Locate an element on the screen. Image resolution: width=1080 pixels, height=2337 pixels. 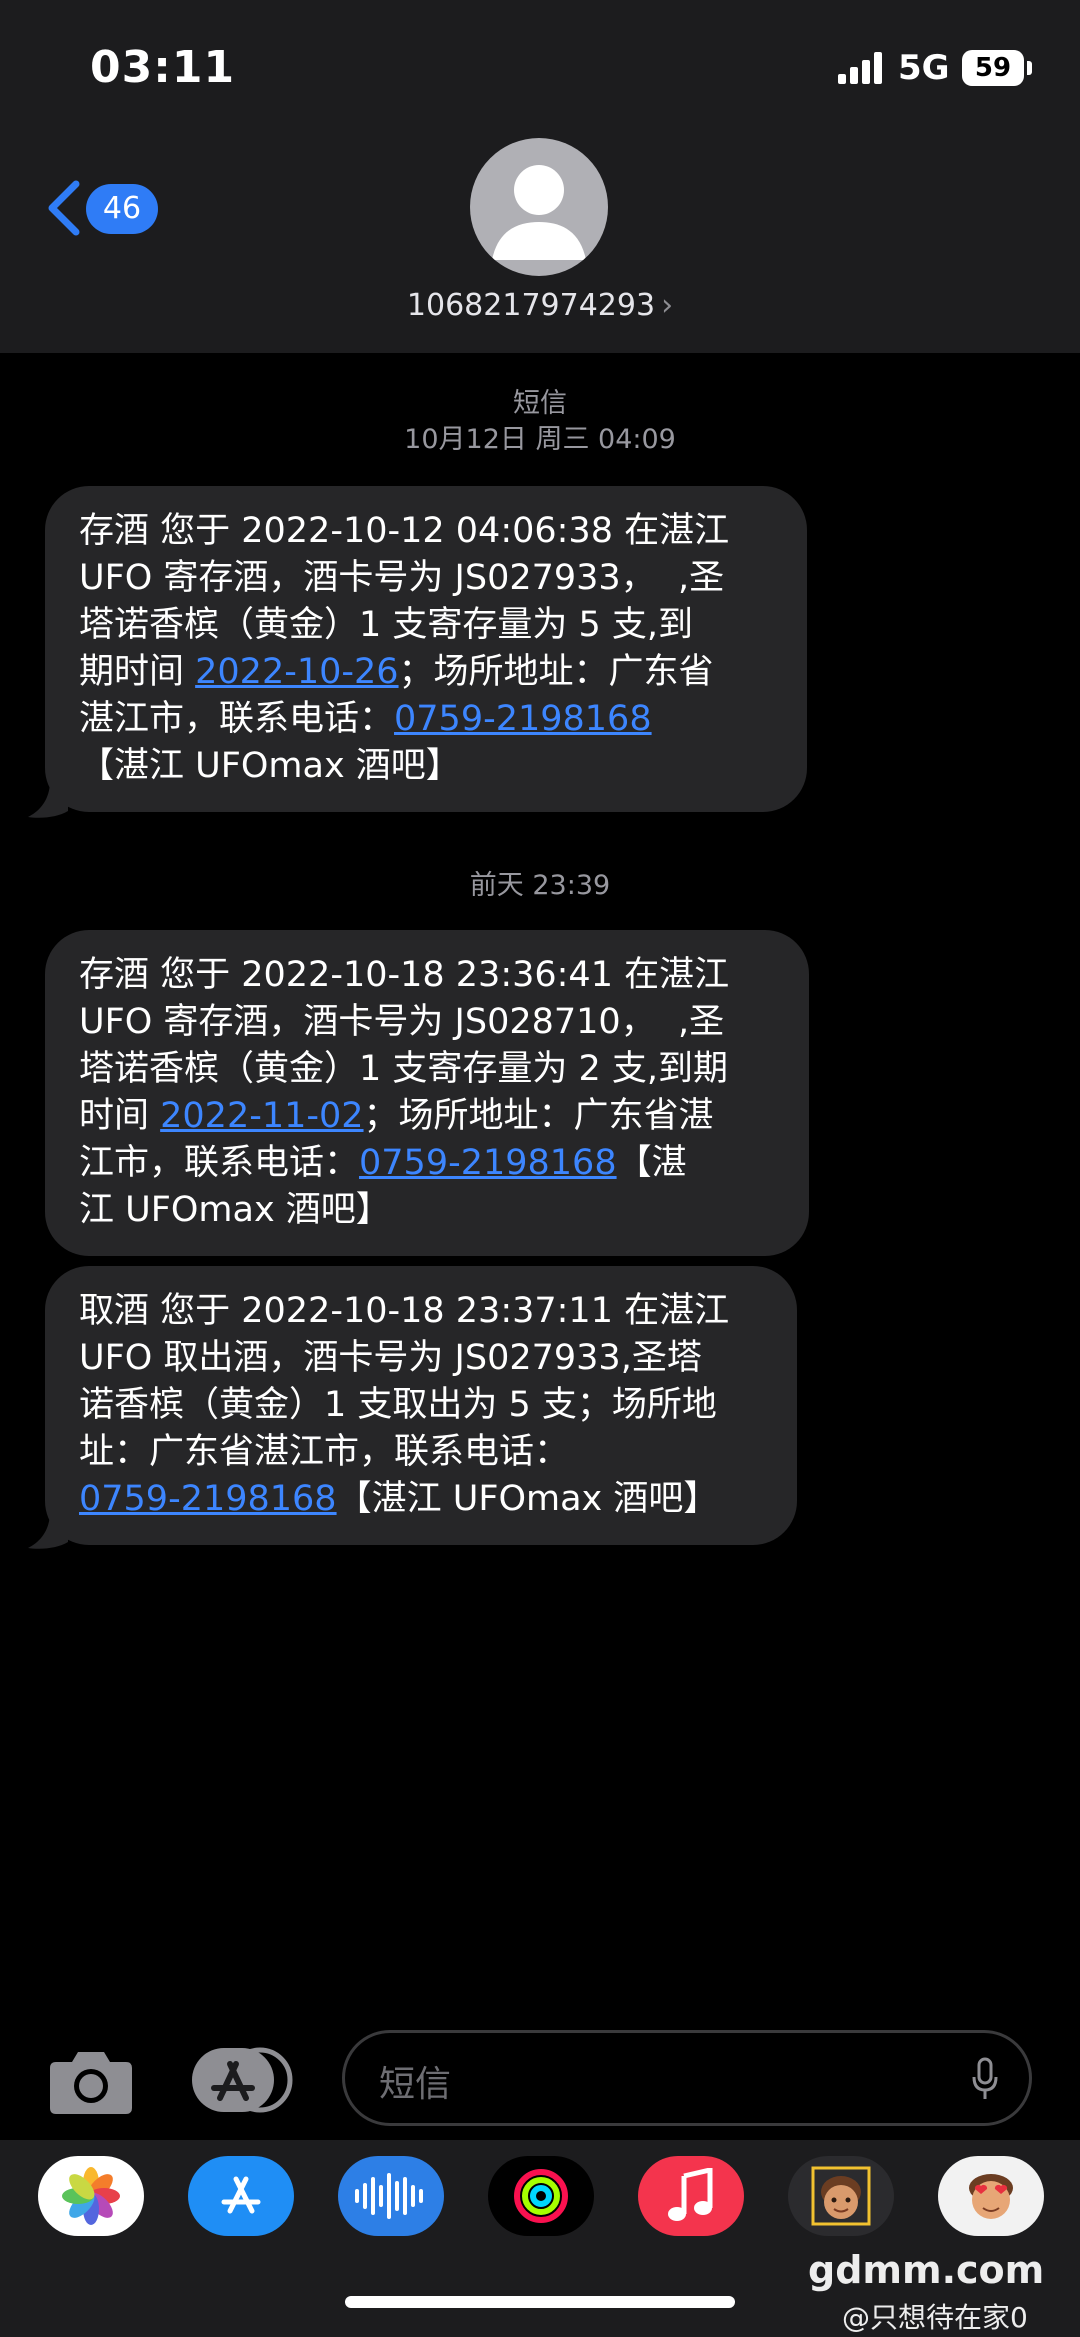
memoji-heart-eyes-icon is located at coordinates (991, 2196).